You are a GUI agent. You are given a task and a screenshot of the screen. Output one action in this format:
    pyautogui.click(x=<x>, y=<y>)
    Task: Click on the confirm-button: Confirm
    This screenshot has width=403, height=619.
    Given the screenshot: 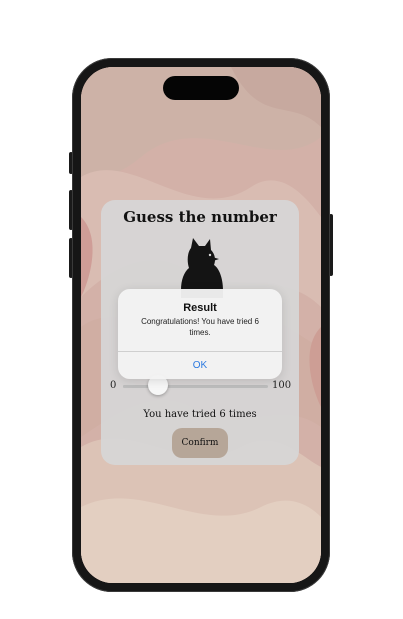 What is the action you would take?
    pyautogui.click(x=200, y=443)
    